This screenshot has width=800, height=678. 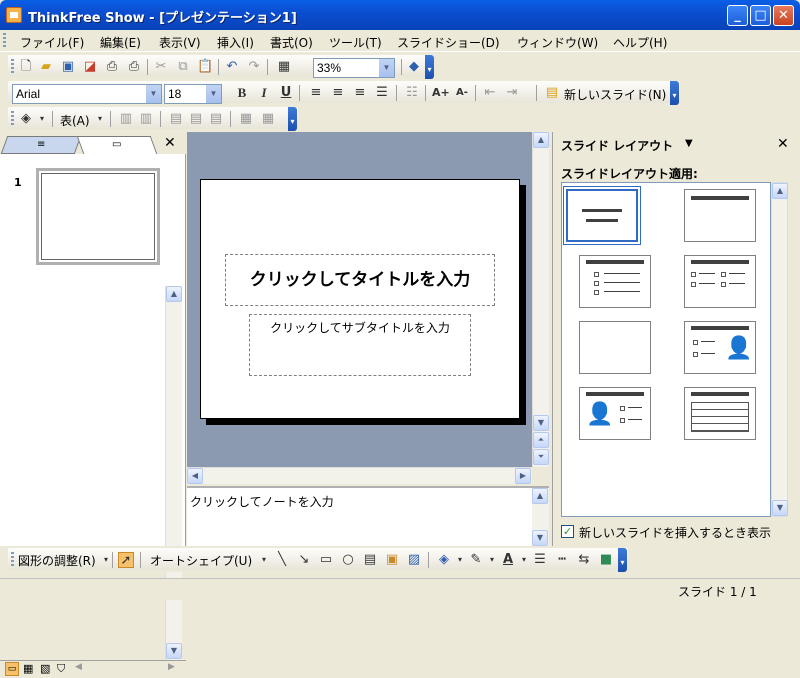 What do you see at coordinates (205, 67) in the screenshot?
I see `paste-icon: 📋` at bounding box center [205, 67].